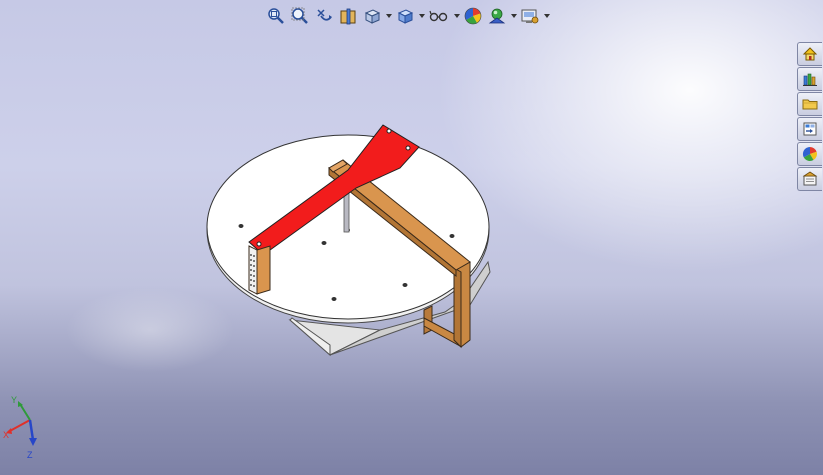 The width and height of the screenshot is (823, 475). I want to click on previous-view-button, so click(324, 16).